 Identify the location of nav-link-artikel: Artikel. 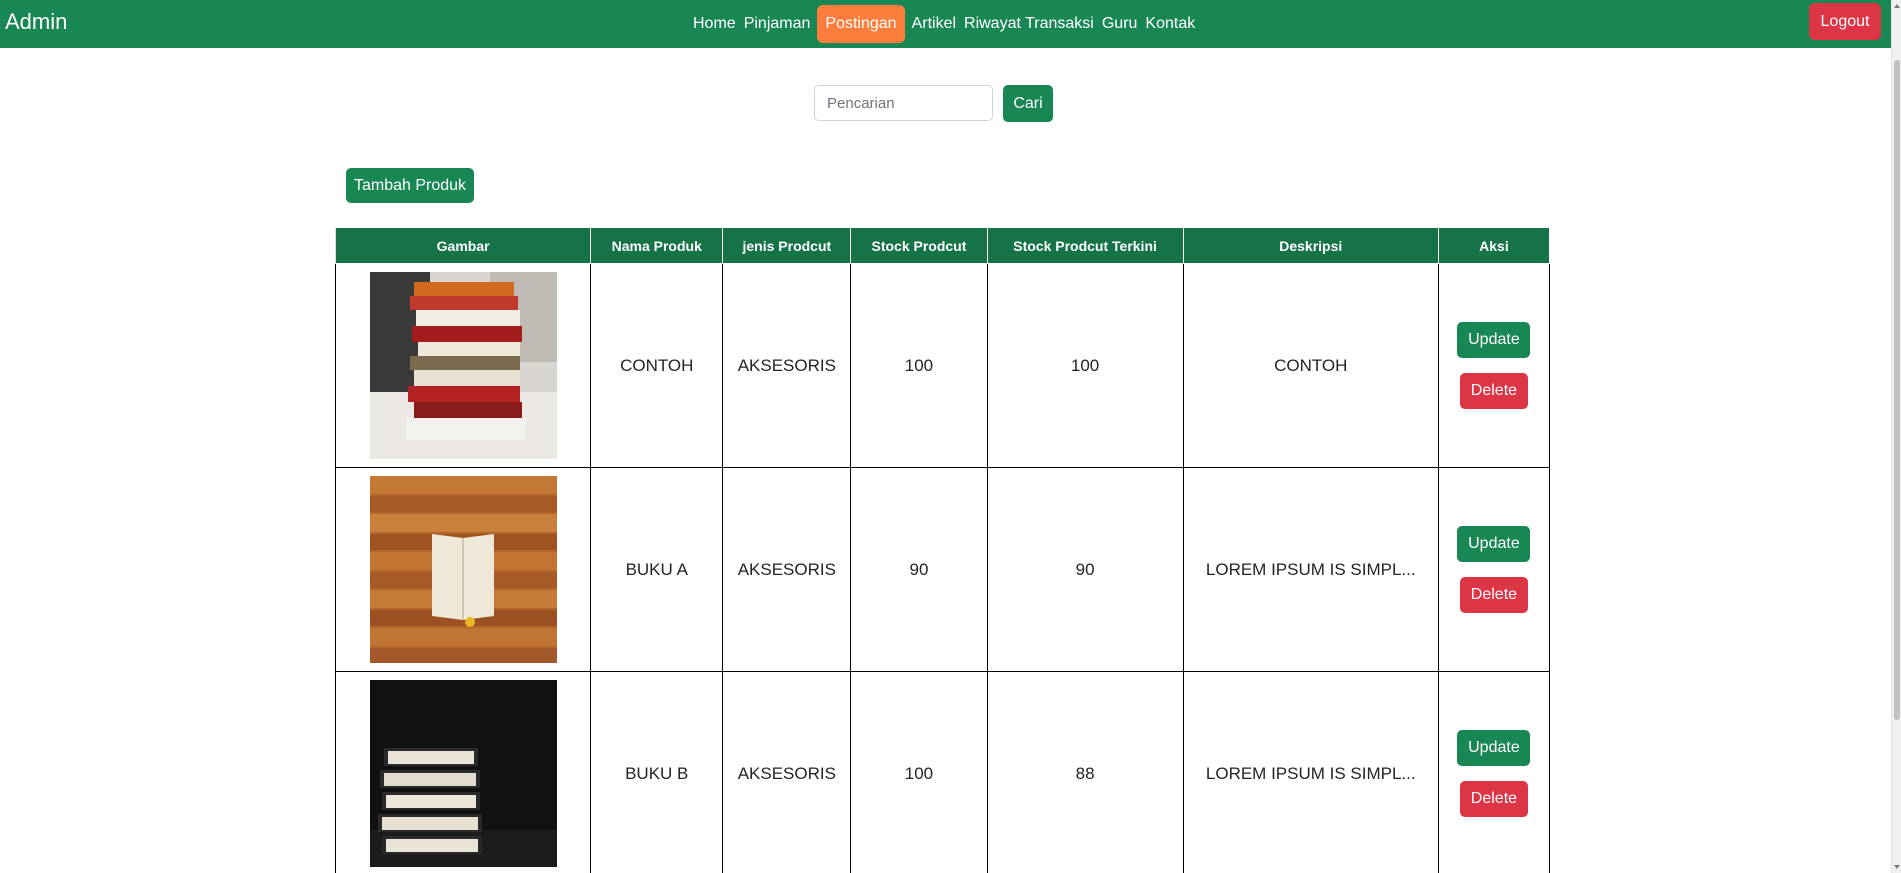
(934, 24).